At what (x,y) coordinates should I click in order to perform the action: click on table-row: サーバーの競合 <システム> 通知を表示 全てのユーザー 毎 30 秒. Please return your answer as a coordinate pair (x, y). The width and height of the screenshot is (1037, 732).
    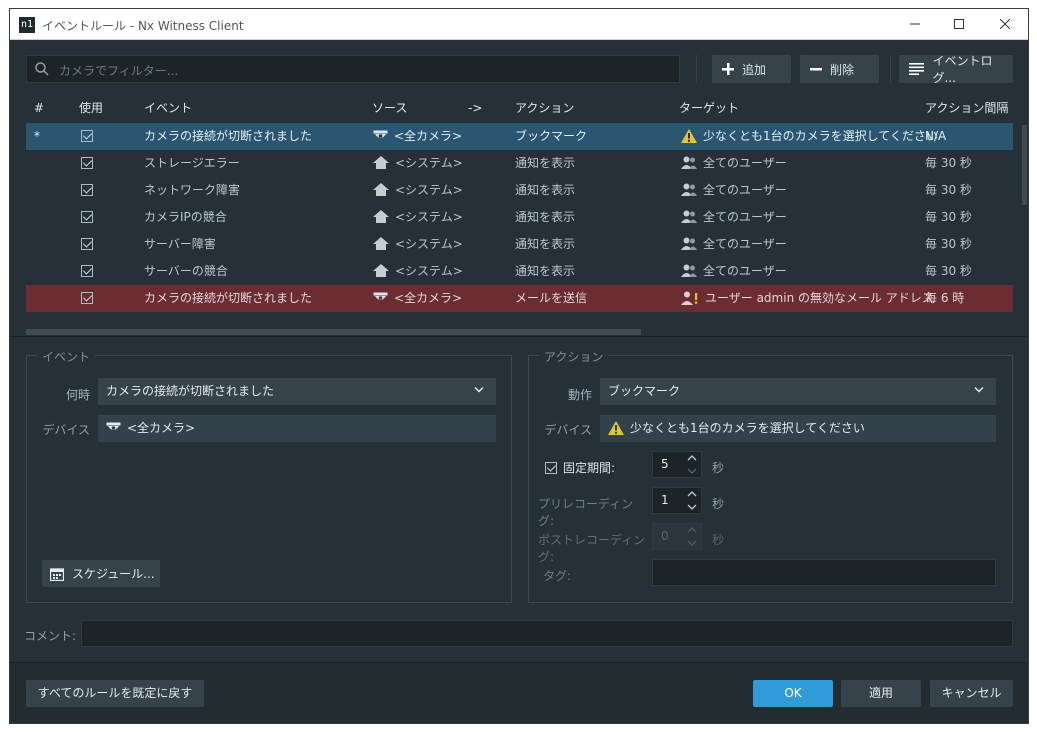
    Looking at the image, I should click on (519, 271).